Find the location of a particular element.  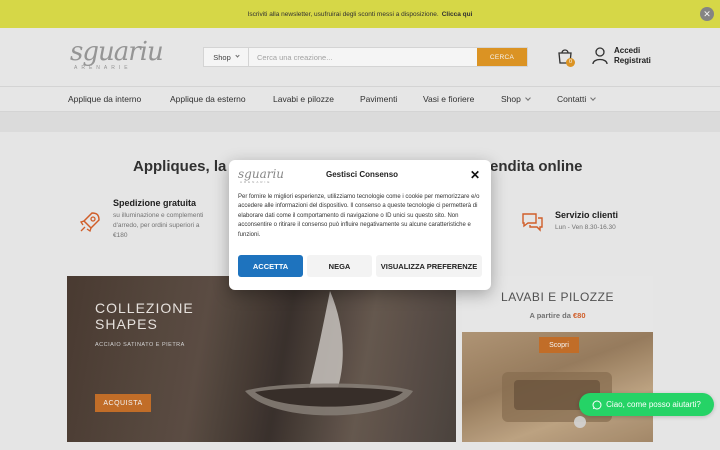

whatsapp-icon is located at coordinates (597, 404).